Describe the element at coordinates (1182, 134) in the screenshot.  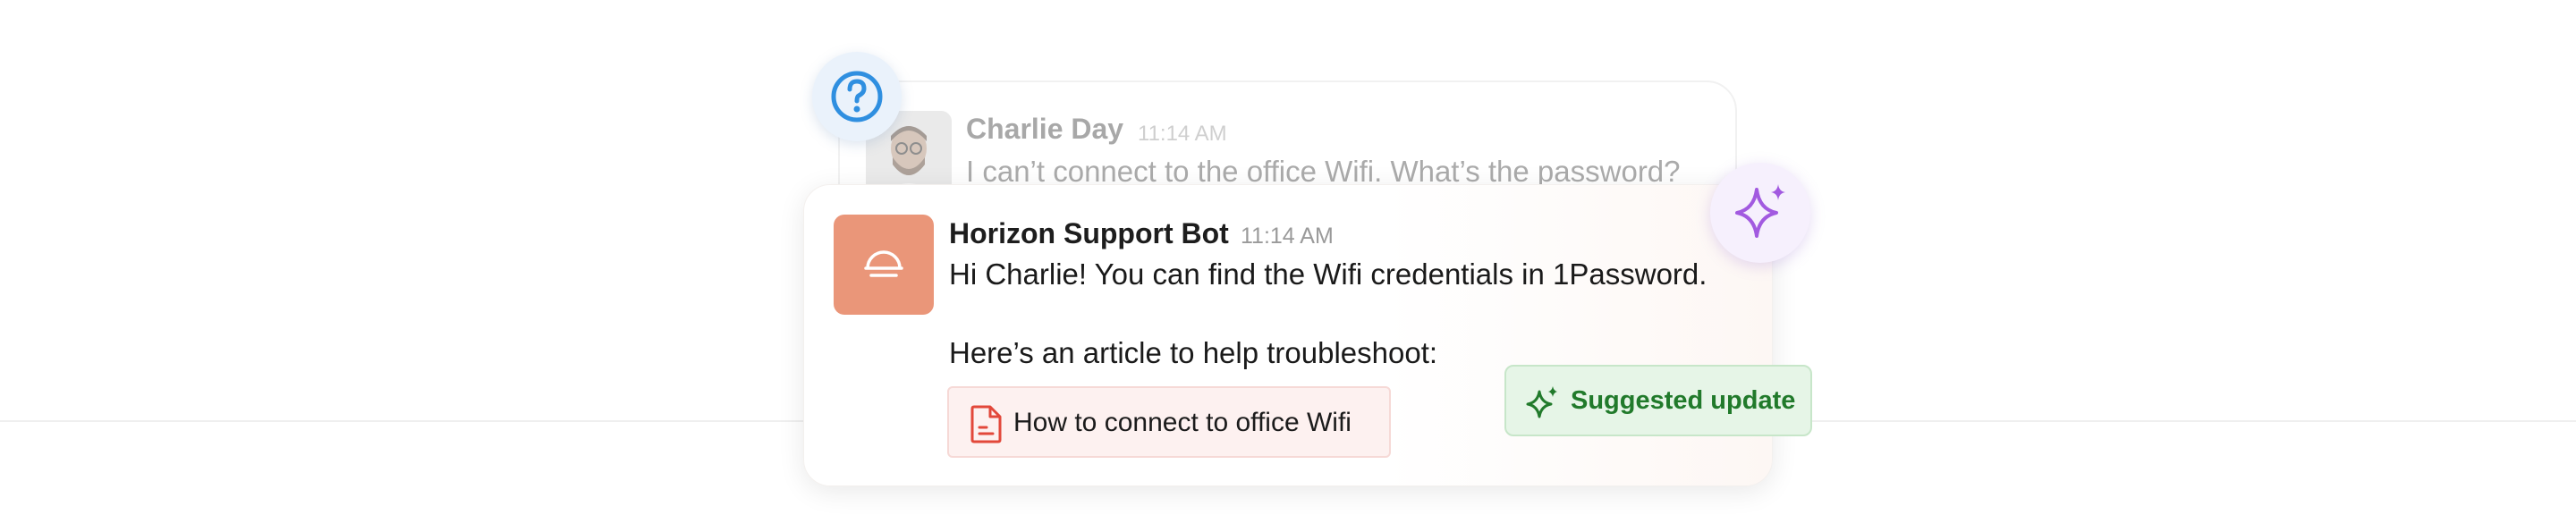
I see `user-timestamp: 11:14 AM` at that location.